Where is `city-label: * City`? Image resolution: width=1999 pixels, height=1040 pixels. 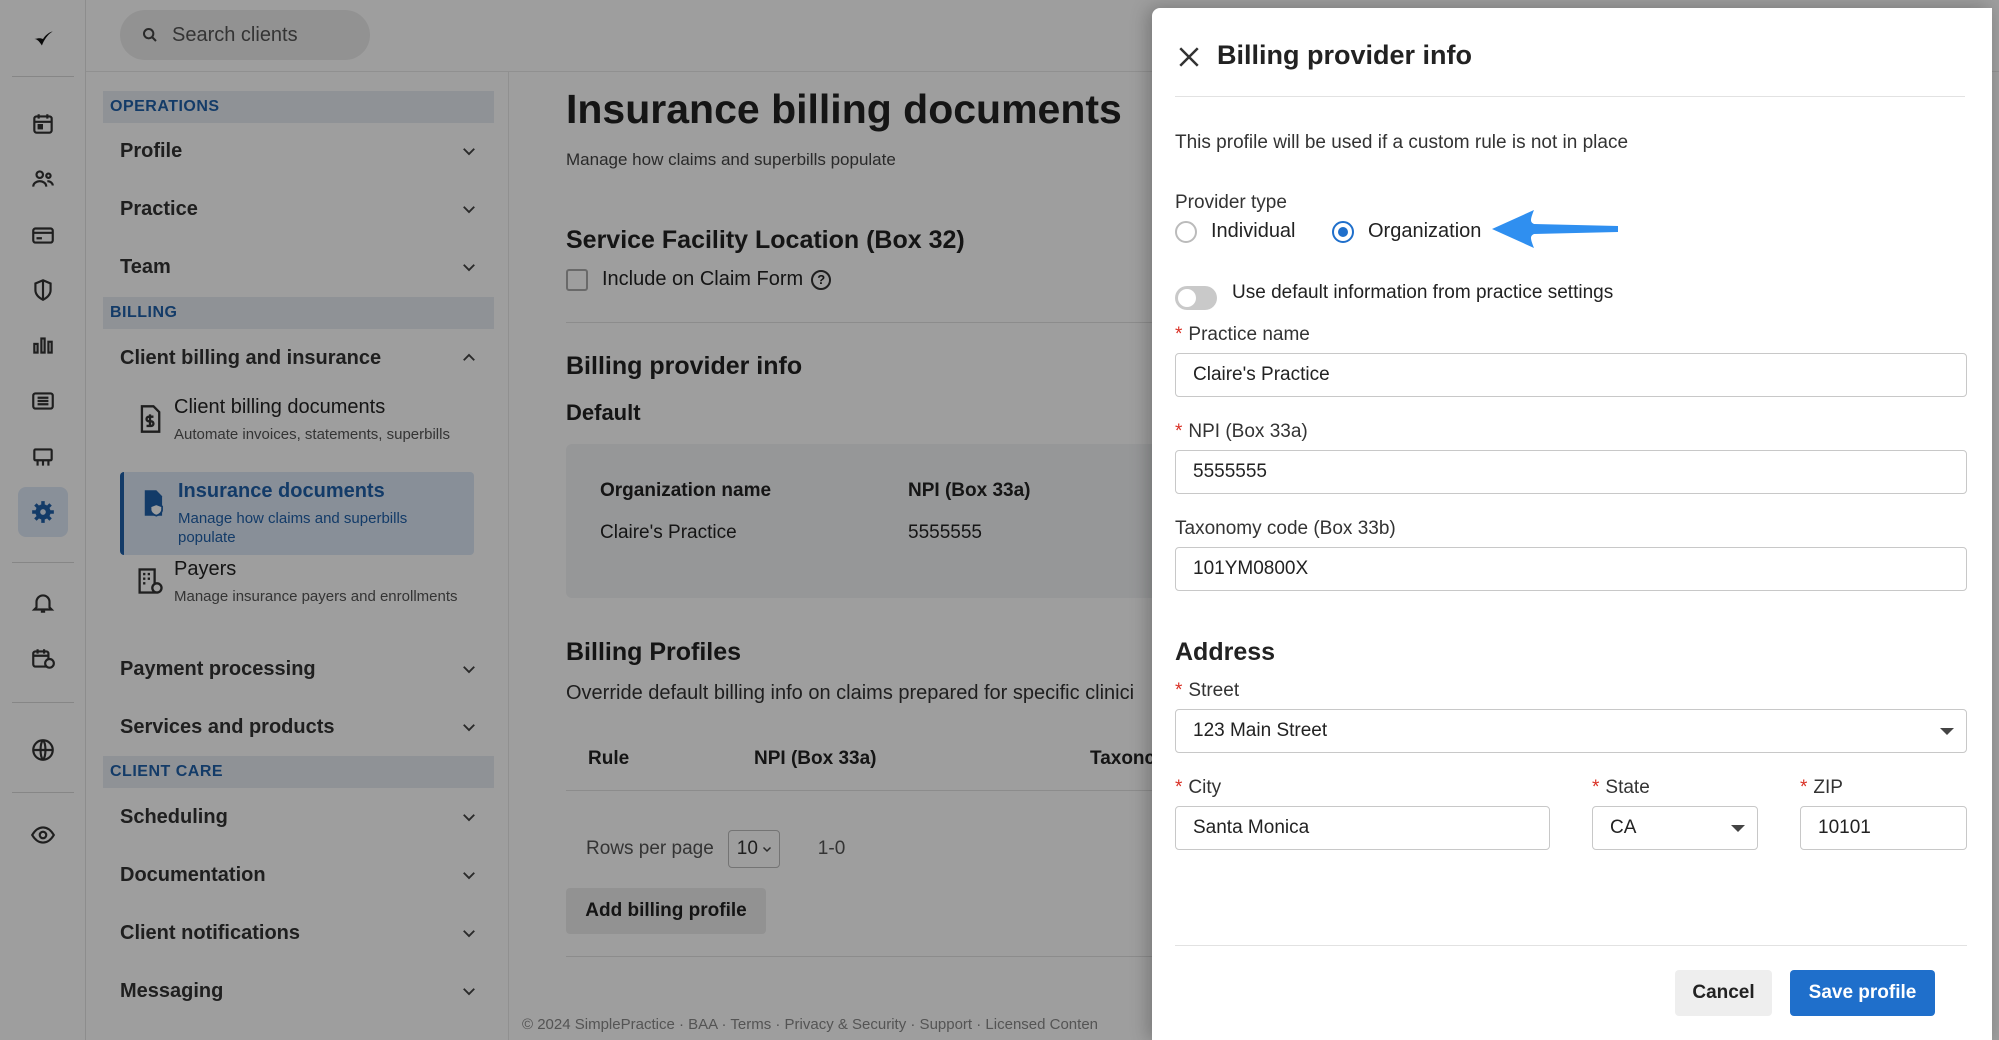 city-label: * City is located at coordinates (1198, 788).